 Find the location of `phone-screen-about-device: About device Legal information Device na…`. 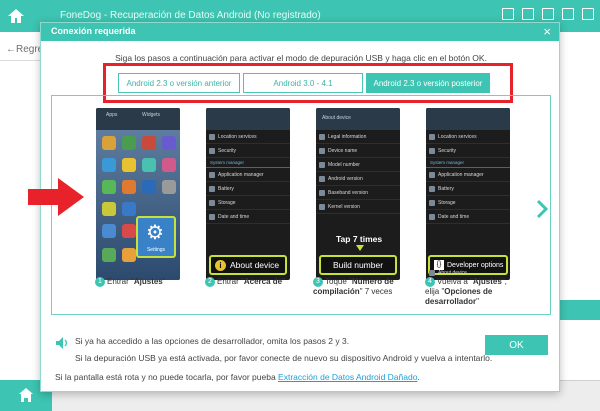

phone-screen-about-device: About device Legal information Device na… is located at coordinates (358, 194).